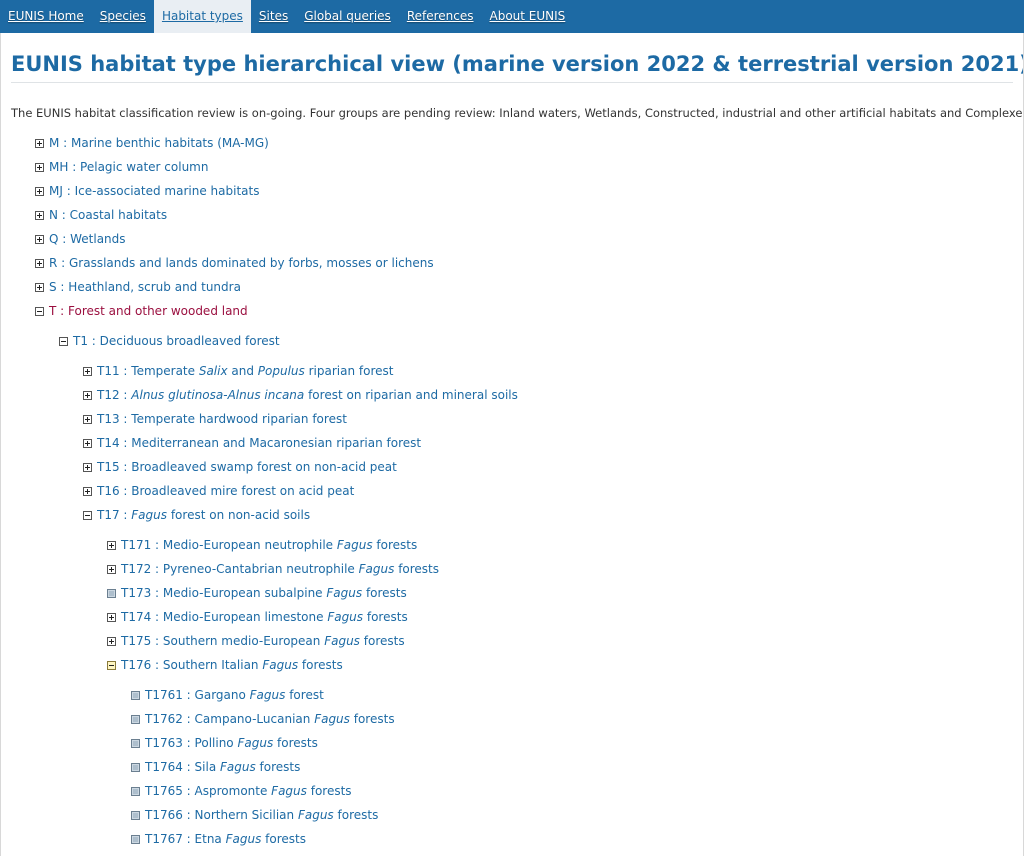 Image resolution: width=1024 pixels, height=856 pixels. I want to click on tree-node: T1764 : Sila Fagus forests, so click(215, 767).